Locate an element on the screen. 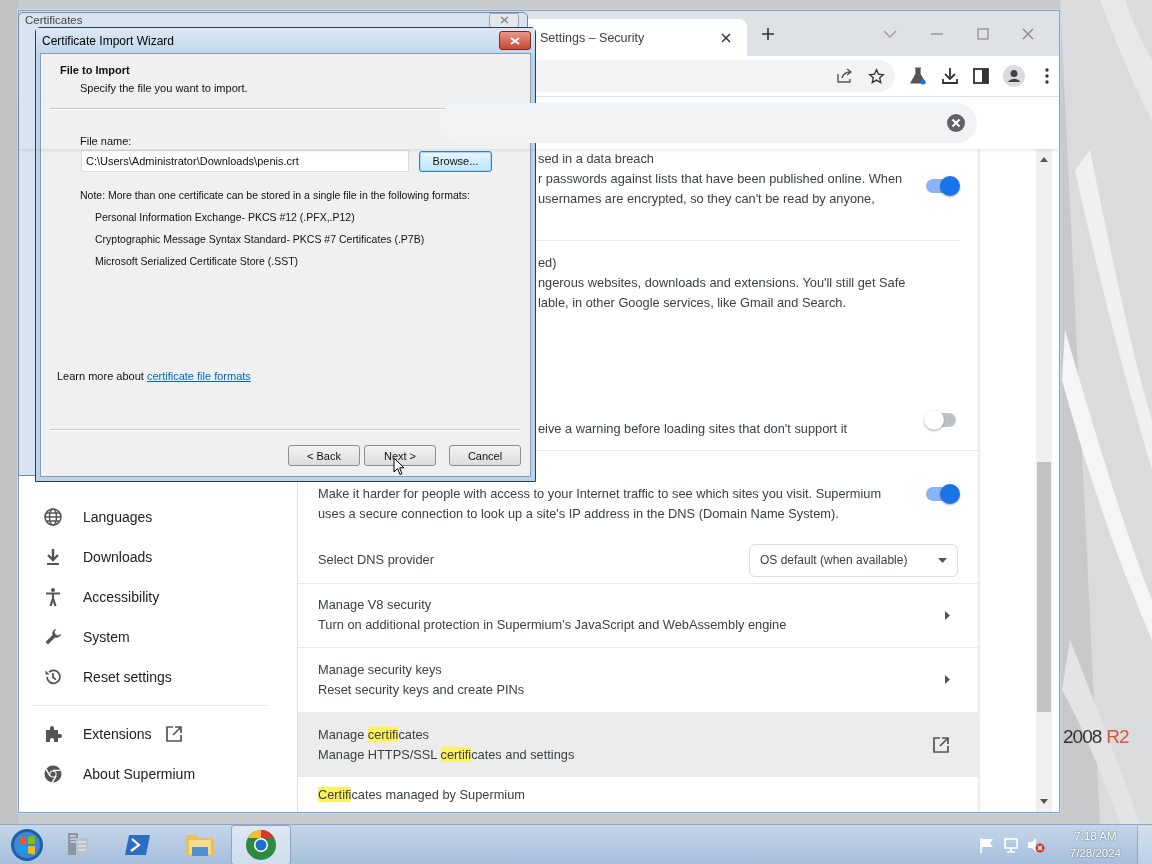 This screenshot has height=864, width=1152. setting-description: uses a secure connection to look up a site's IP address in the DNS (Domain Name System). is located at coordinates (579, 514).